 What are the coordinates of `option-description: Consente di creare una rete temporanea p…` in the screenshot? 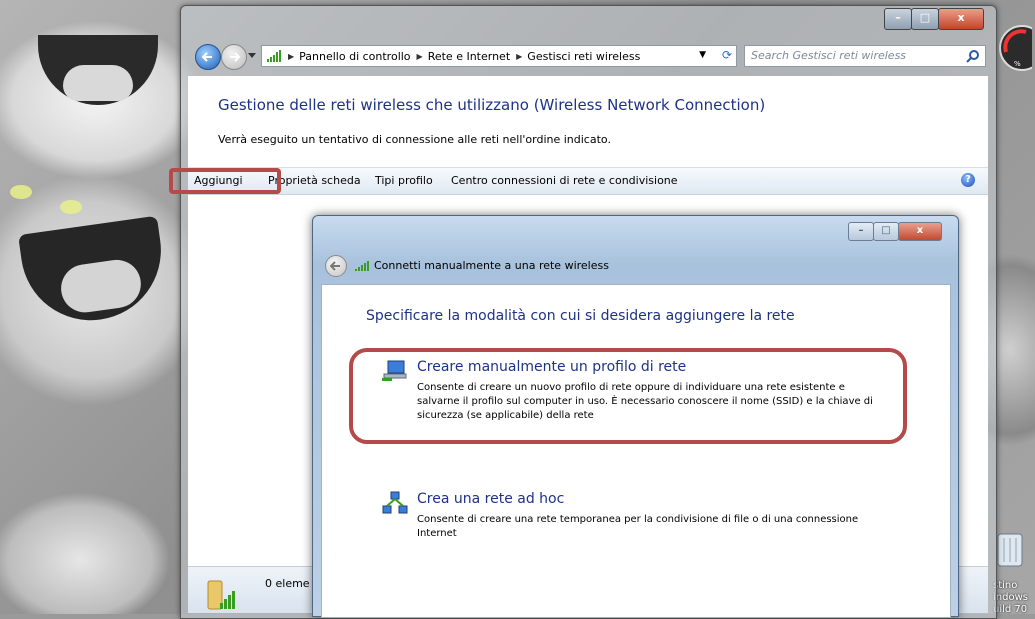 It's located at (638, 526).